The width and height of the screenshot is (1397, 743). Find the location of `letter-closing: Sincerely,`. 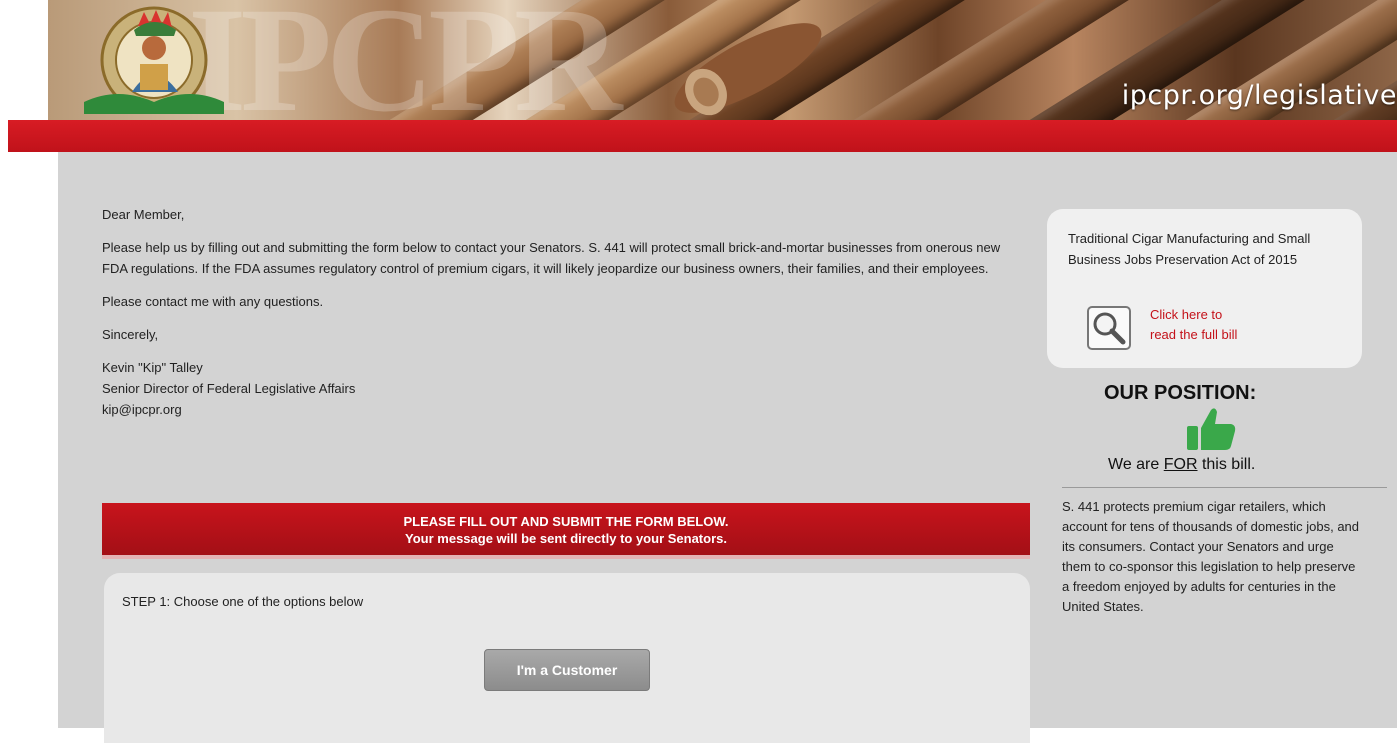

letter-closing: Sincerely, is located at coordinates (130, 334).